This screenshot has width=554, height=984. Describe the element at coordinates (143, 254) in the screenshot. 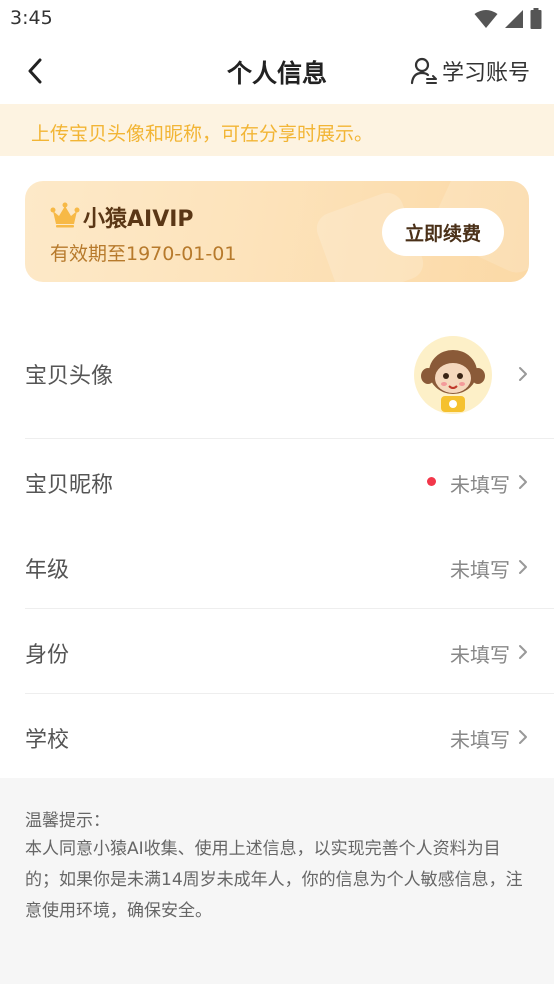

I see `vip-expiry: 有效期至1970-01-01` at that location.